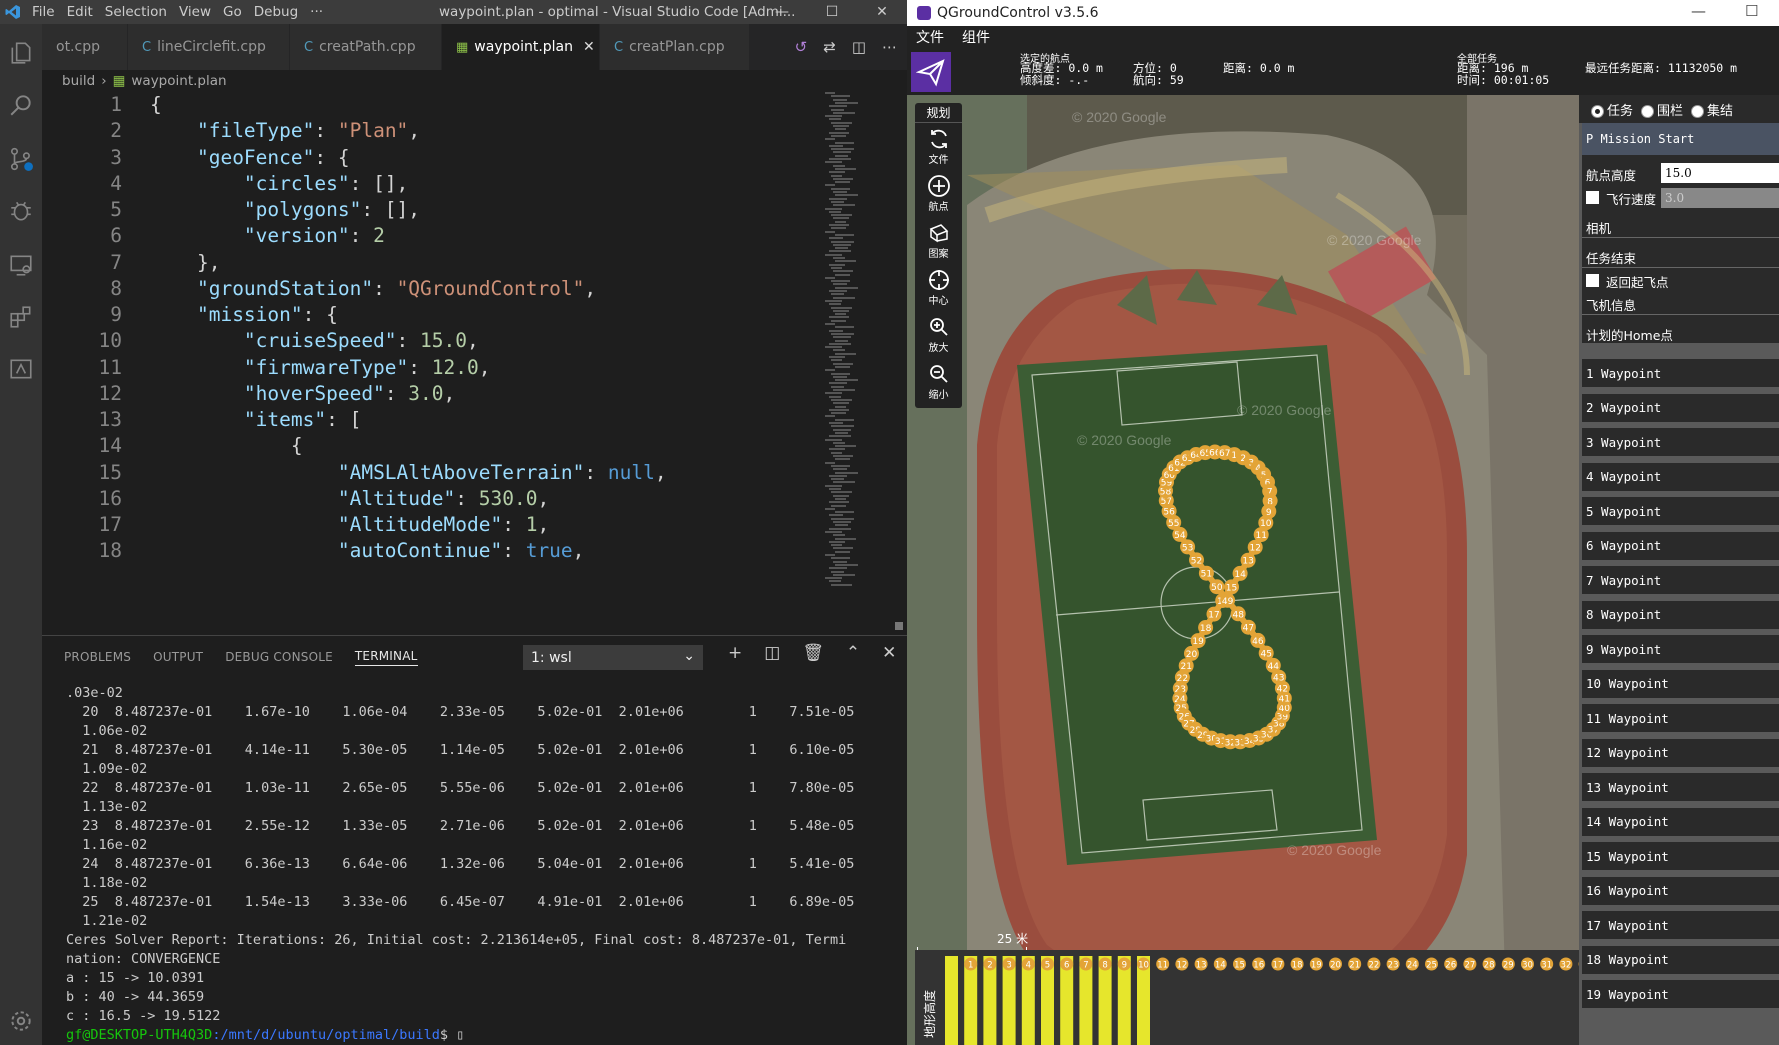  What do you see at coordinates (442, 420) in the screenshot?
I see `code-line: 13 "items": [` at bounding box center [442, 420].